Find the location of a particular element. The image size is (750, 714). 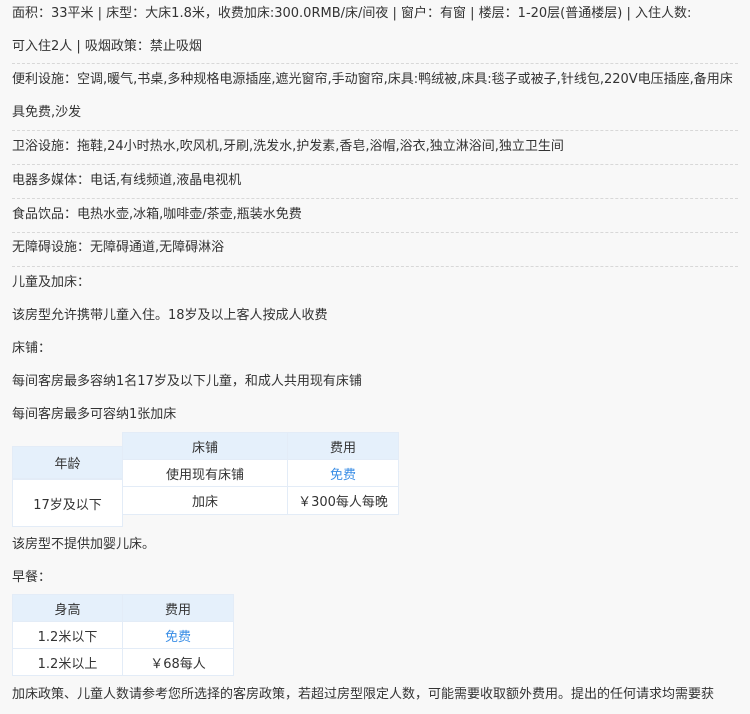

bed-option-existing: 使用现有床铺 is located at coordinates (205, 473).